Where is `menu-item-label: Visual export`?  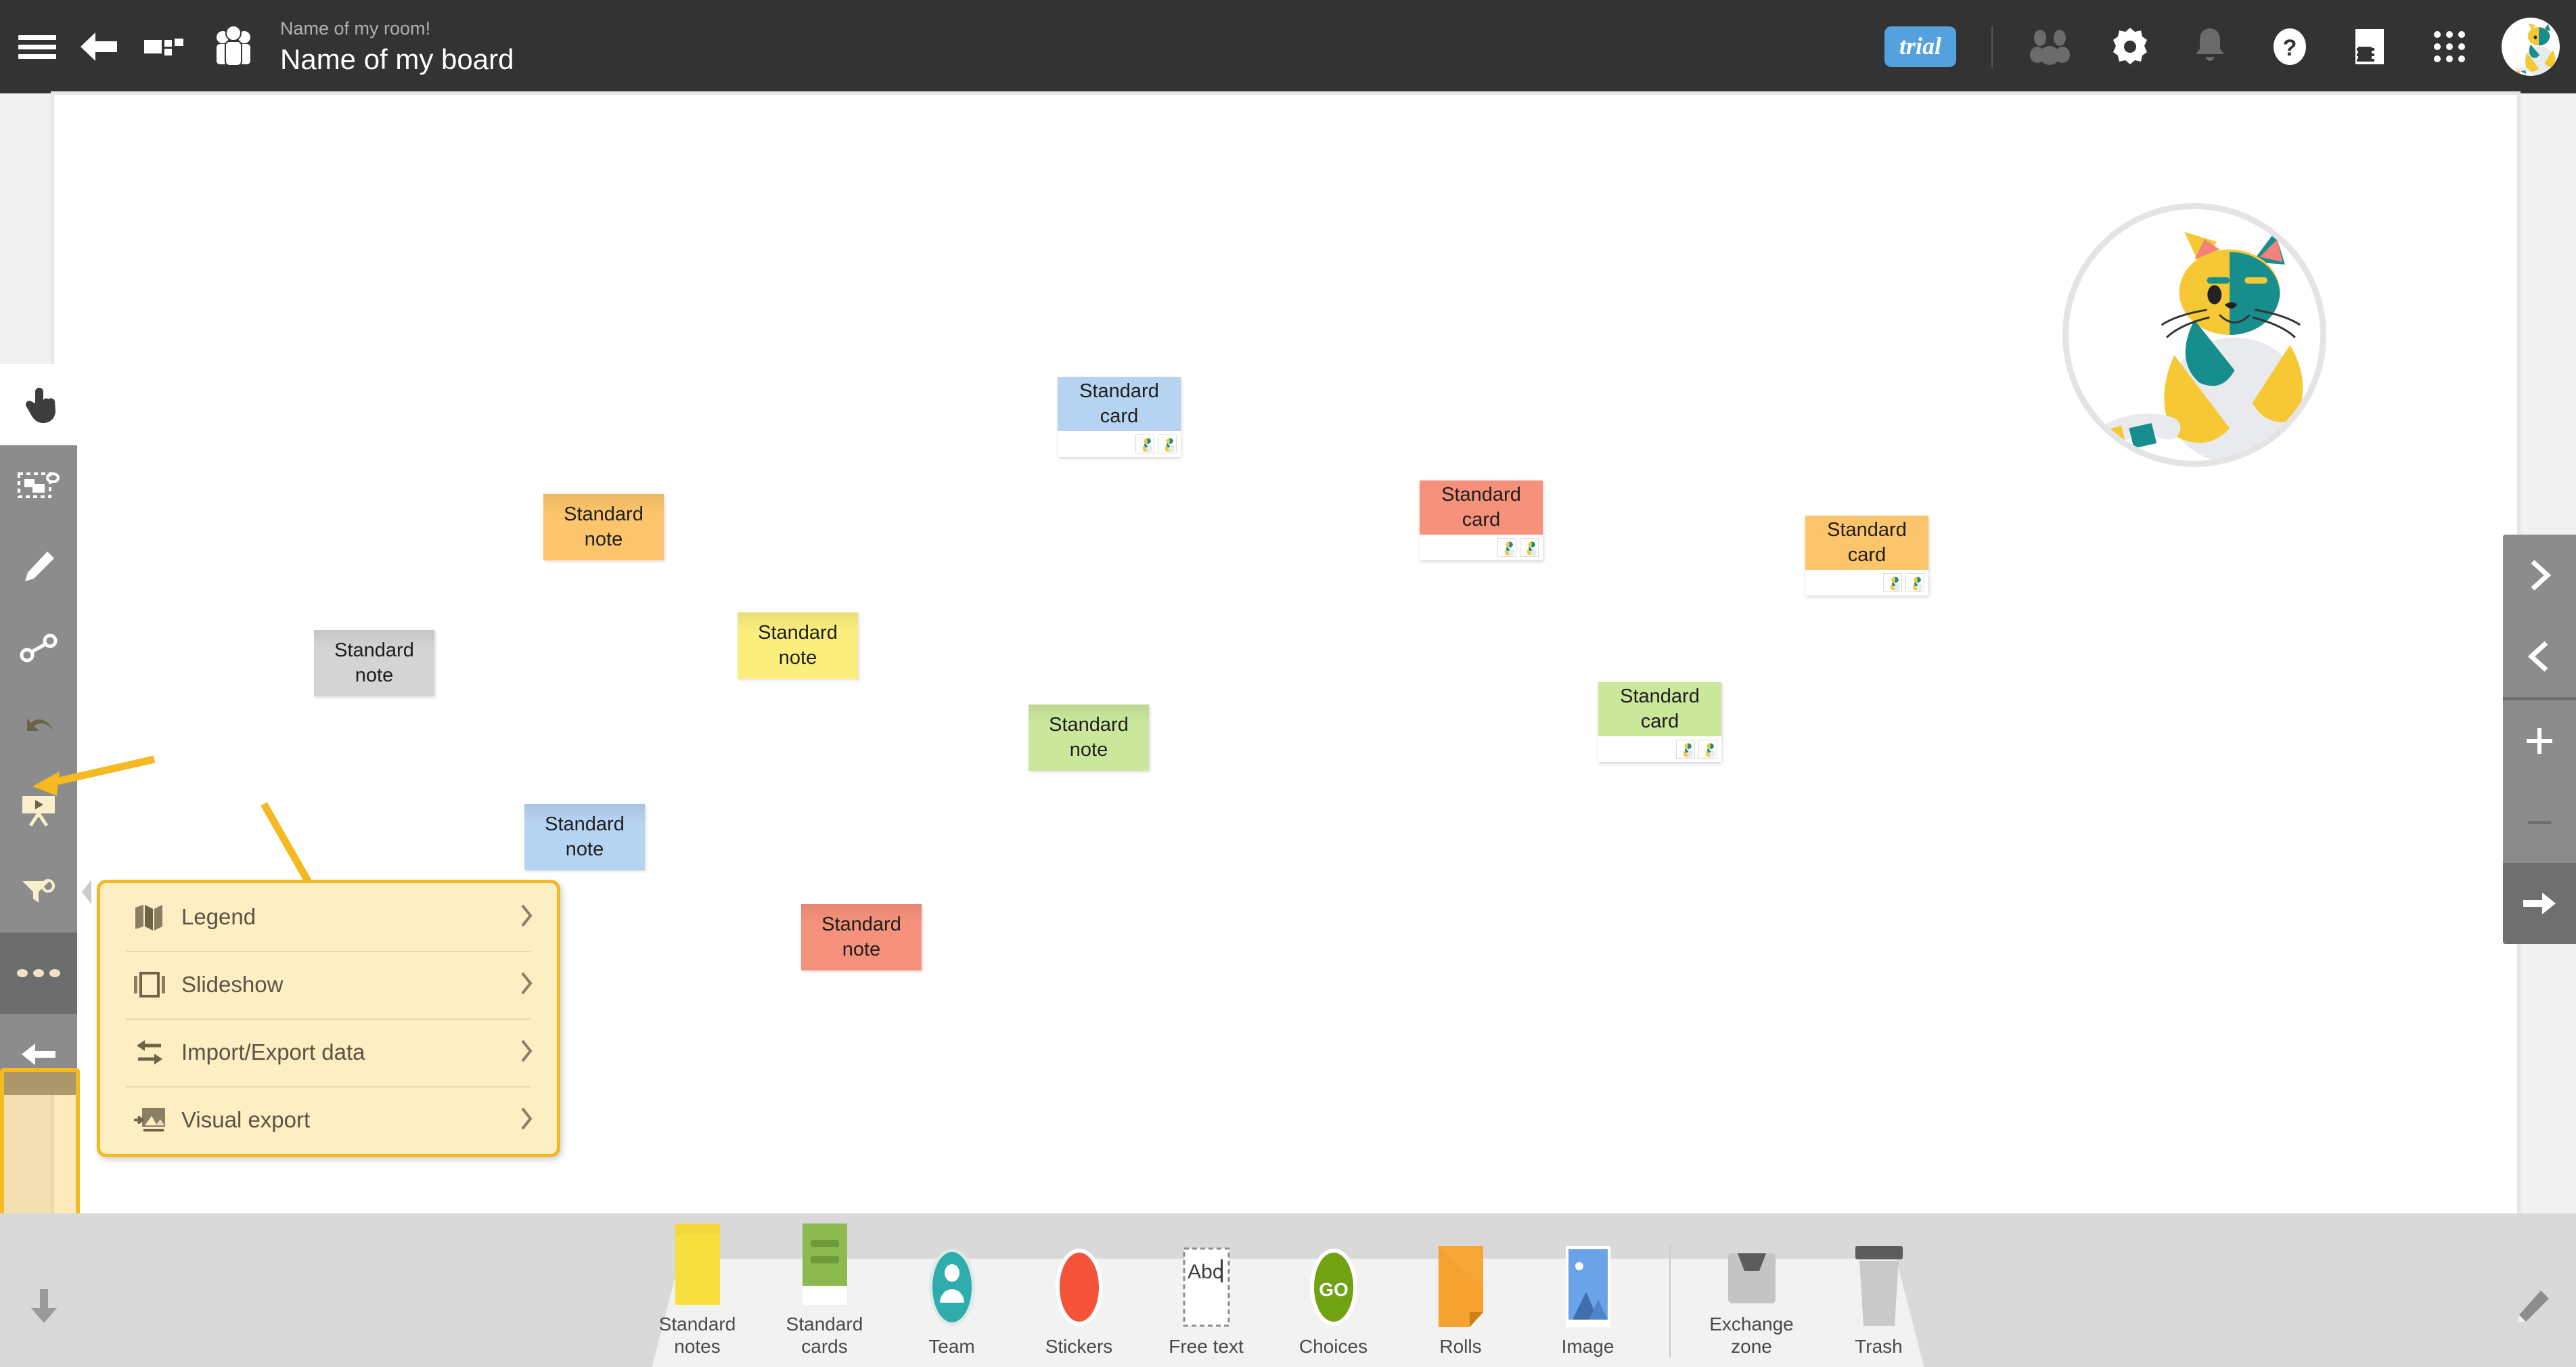 menu-item-label: Visual export is located at coordinates (246, 1119).